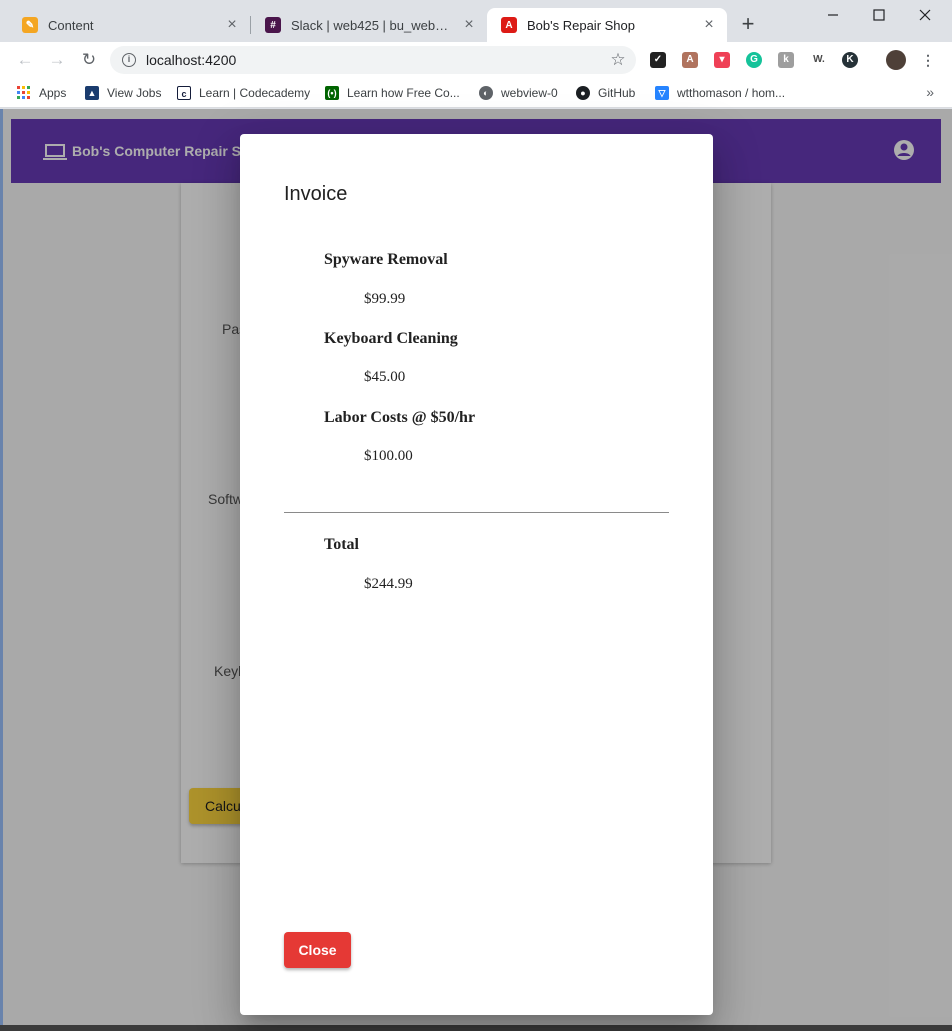  I want to click on tab-content: ✎ Content ×, so click(129, 25).